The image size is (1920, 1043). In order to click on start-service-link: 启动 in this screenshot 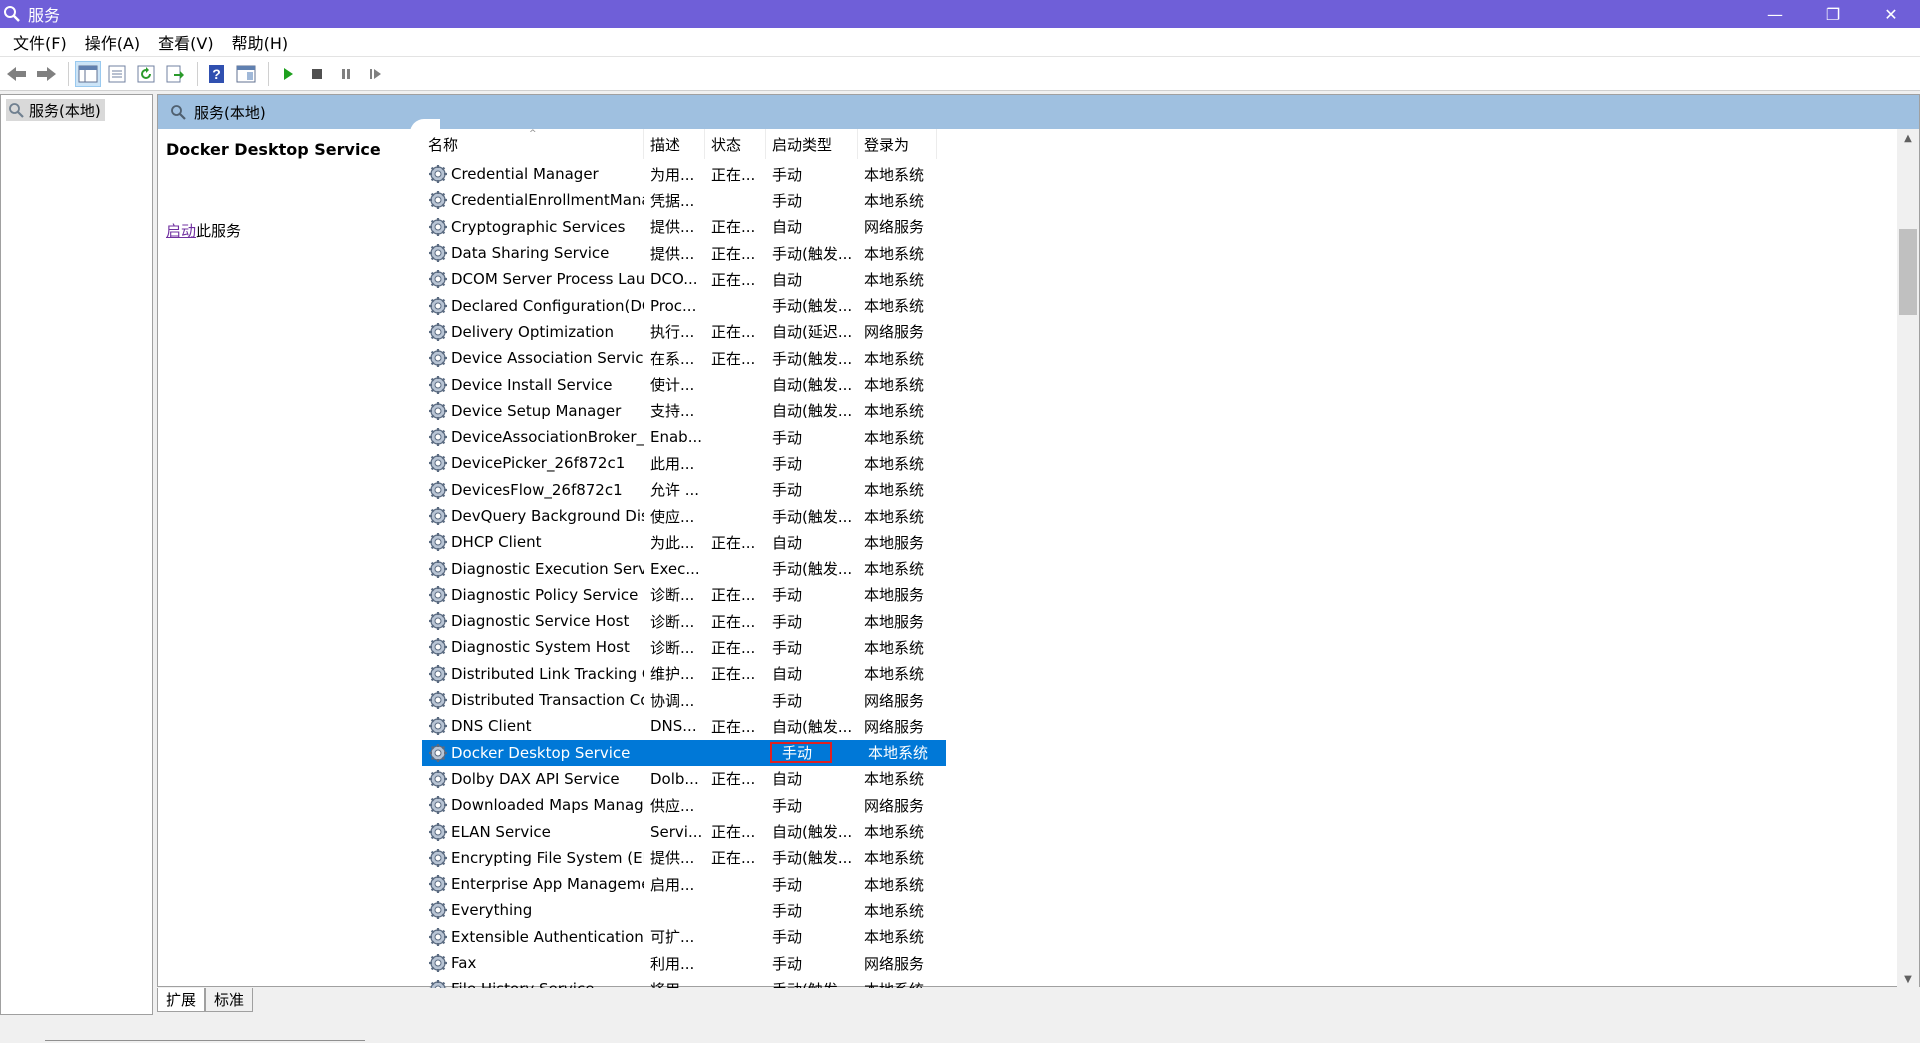, I will do `click(181, 231)`.